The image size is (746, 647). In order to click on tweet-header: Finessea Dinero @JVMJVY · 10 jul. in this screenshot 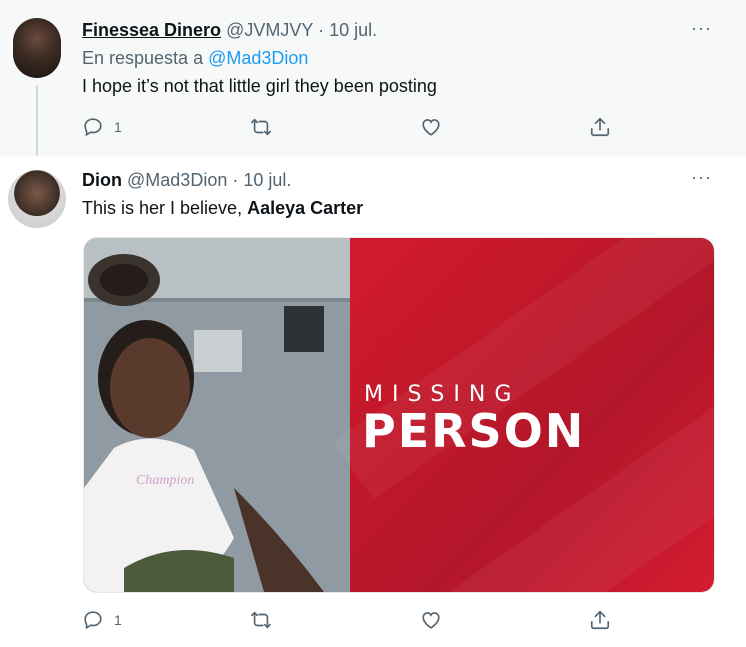, I will do `click(229, 30)`.